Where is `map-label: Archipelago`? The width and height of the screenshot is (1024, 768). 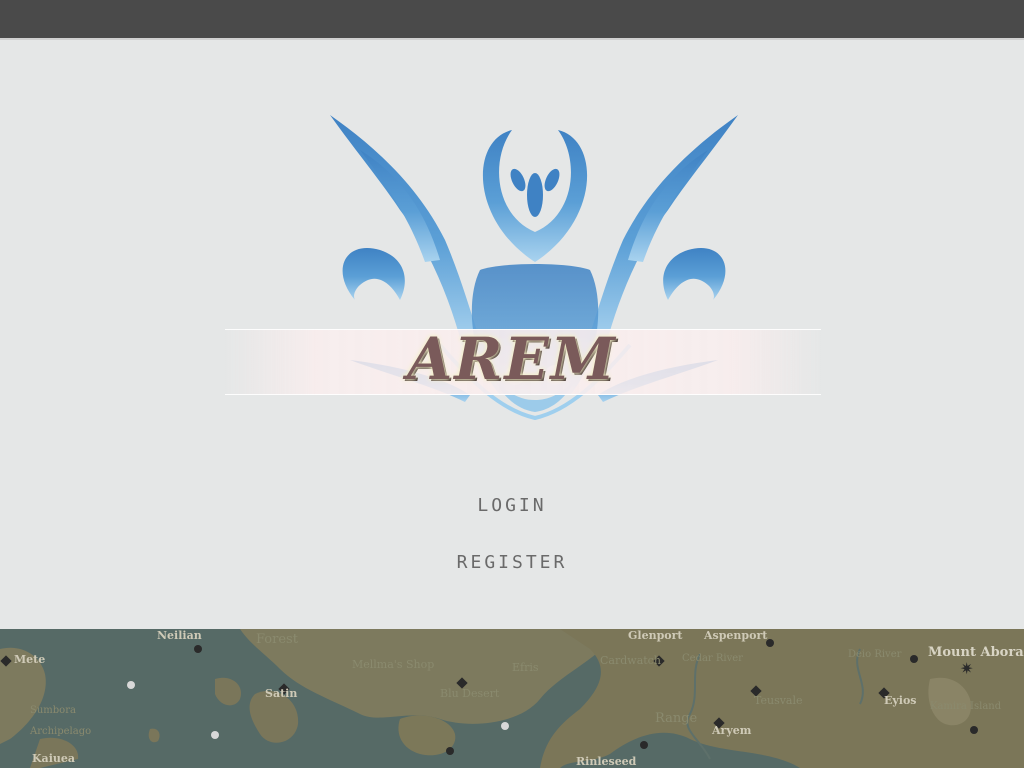 map-label: Archipelago is located at coordinates (61, 731).